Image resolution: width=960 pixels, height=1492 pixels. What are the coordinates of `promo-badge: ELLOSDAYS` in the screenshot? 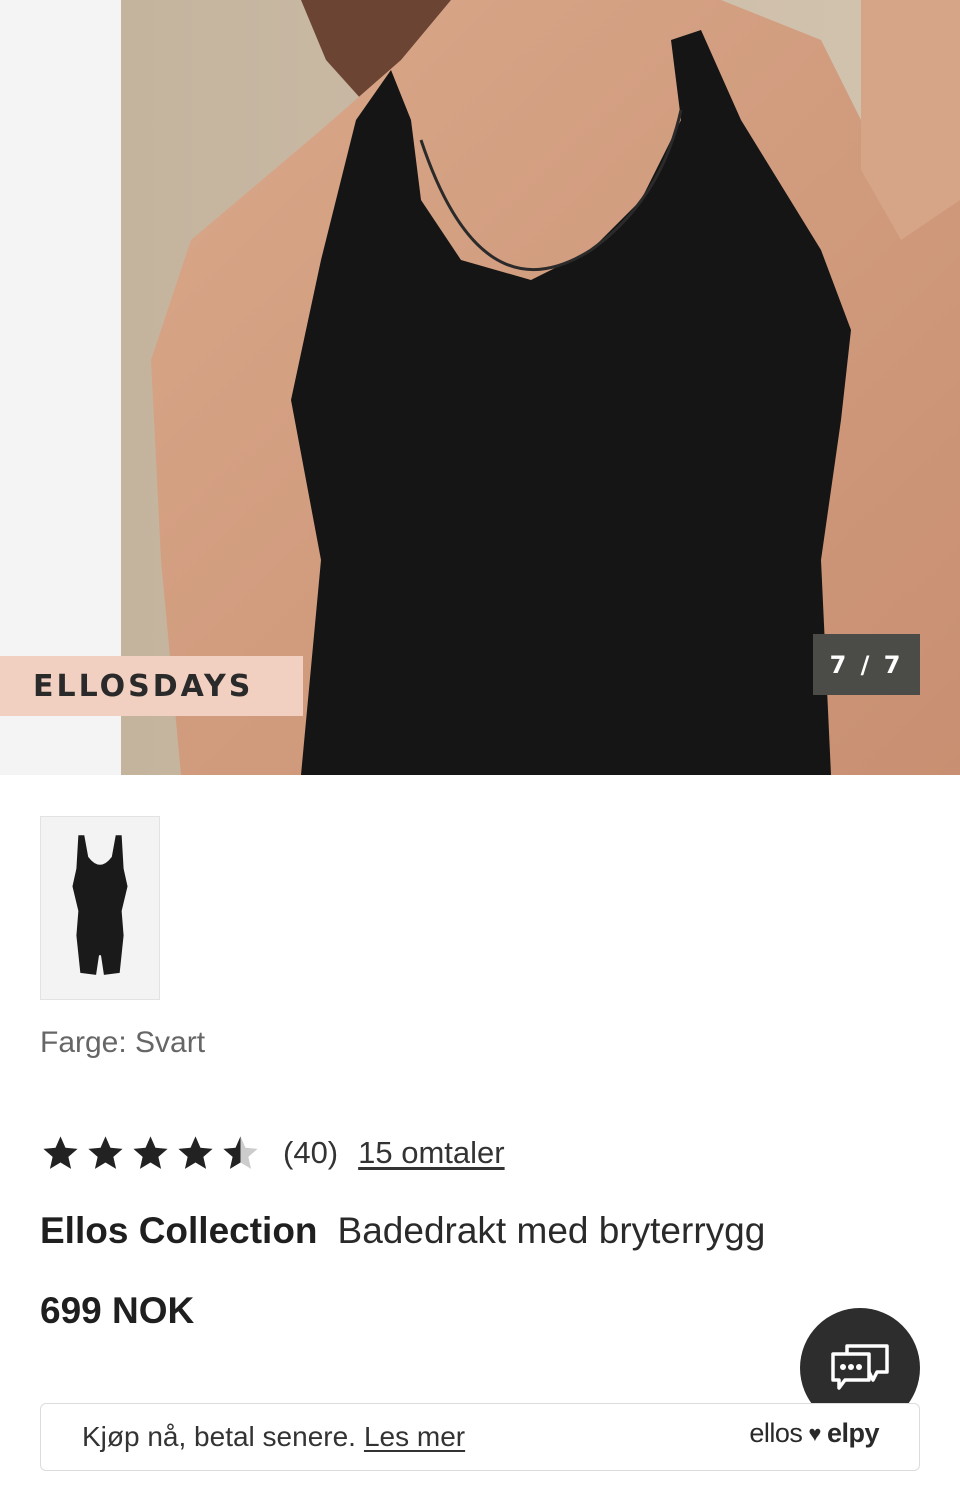 It's located at (151, 686).